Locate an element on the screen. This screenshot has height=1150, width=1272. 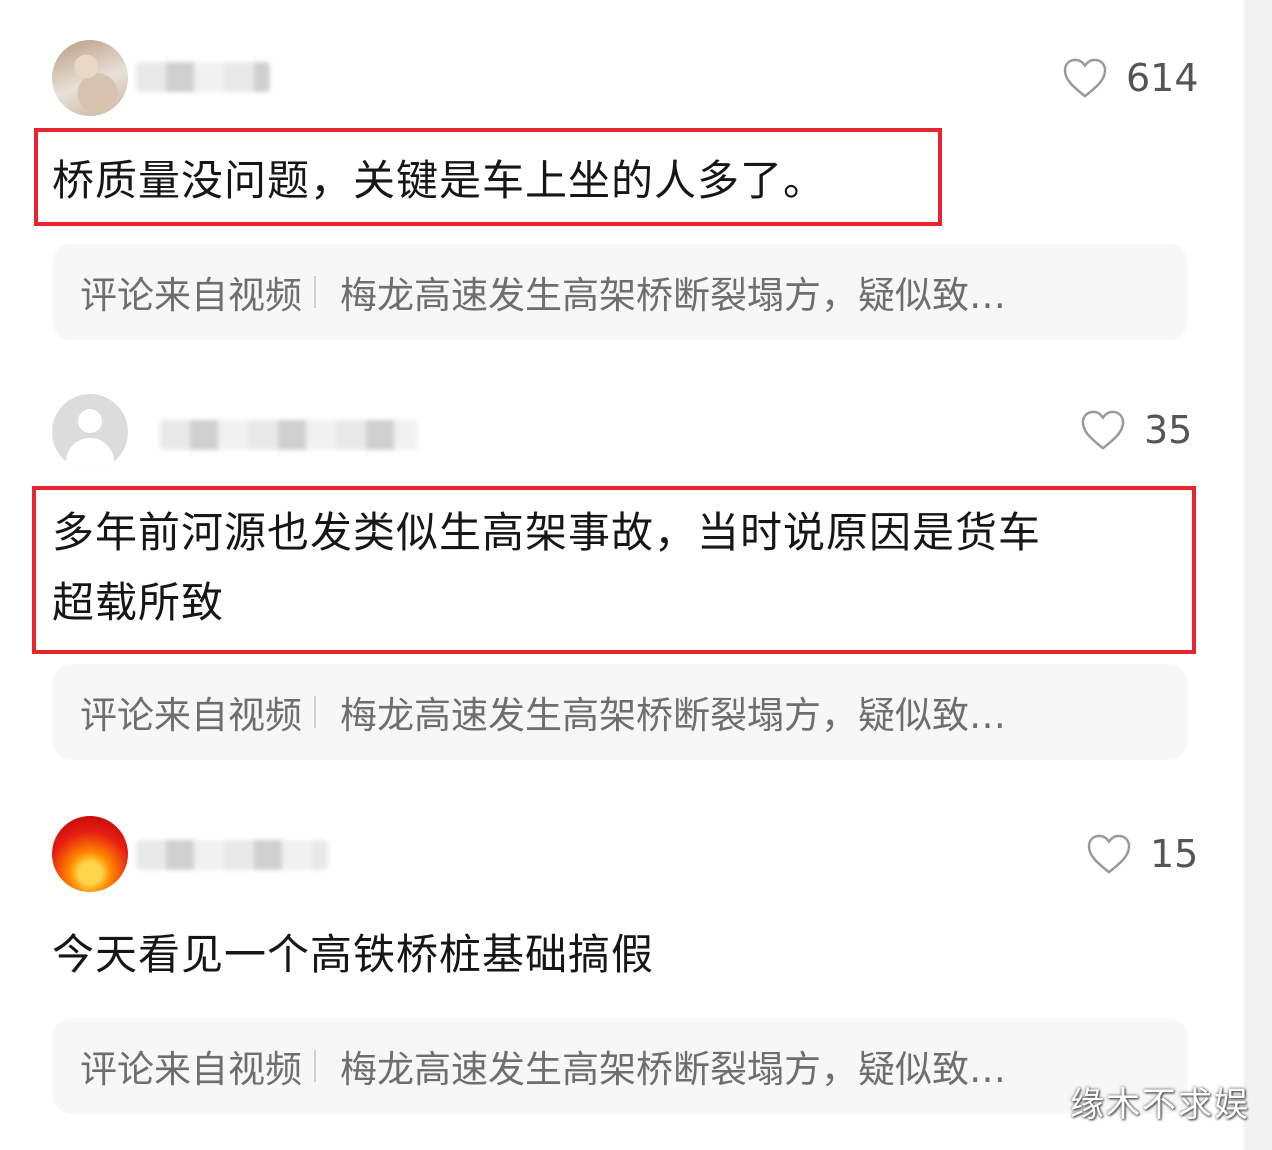
source-label: 评论来自视频 is located at coordinates (191, 1069).